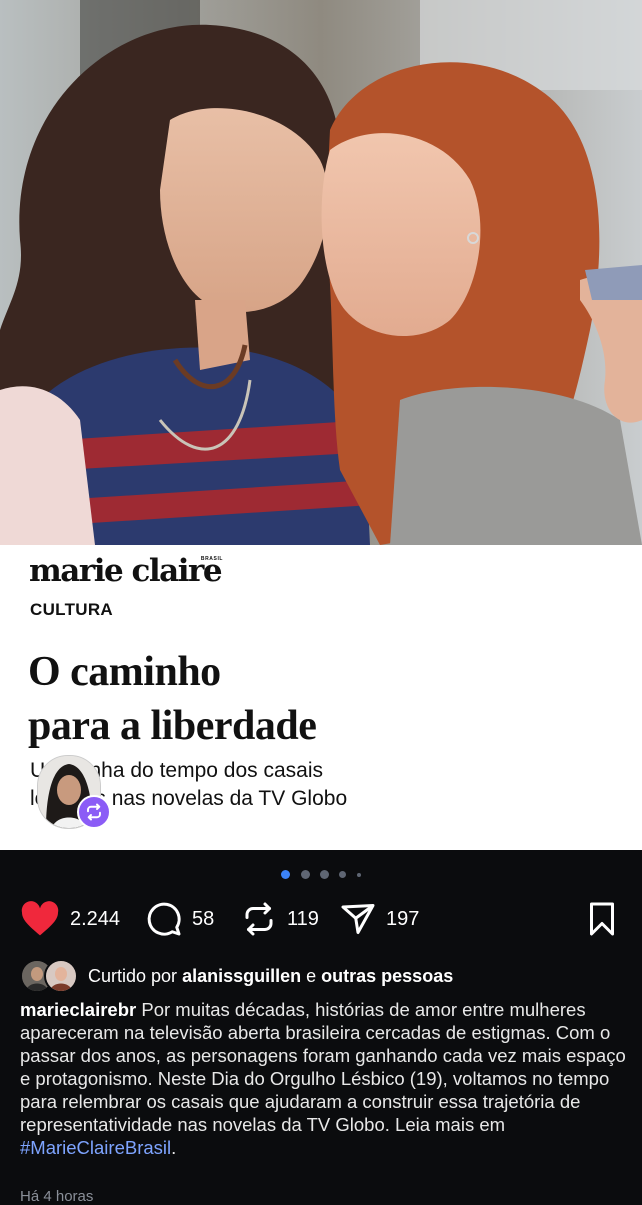 This screenshot has width=642, height=1205. Describe the element at coordinates (203, 918) in the screenshot. I see `comment-count: 58` at that location.